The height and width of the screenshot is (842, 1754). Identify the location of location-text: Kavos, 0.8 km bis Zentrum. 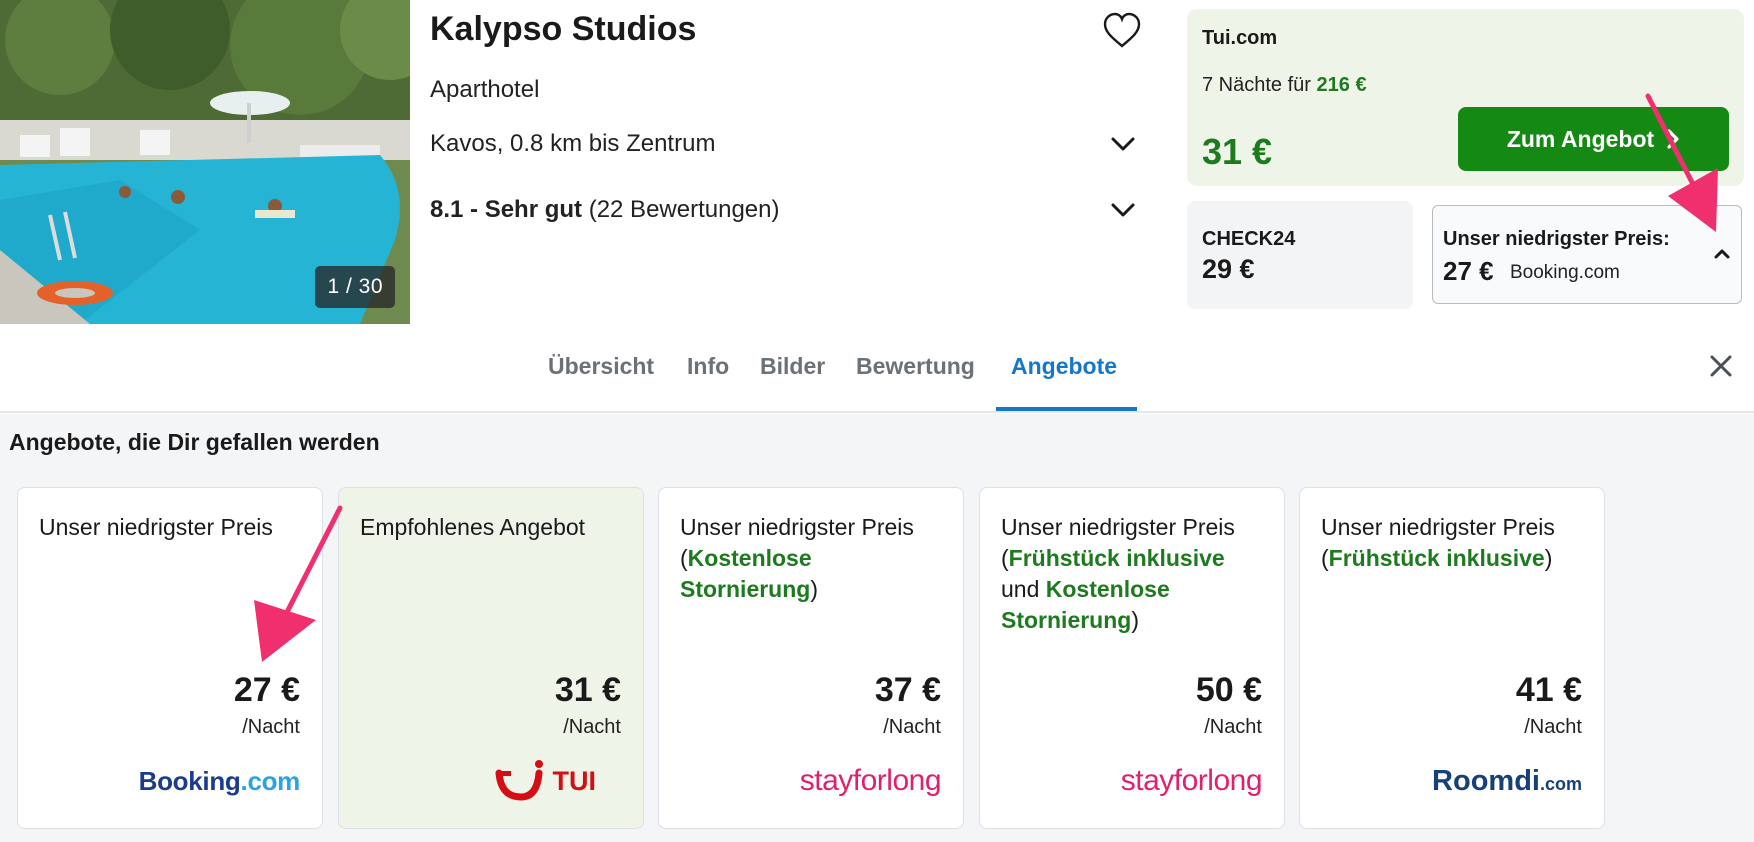
(573, 143).